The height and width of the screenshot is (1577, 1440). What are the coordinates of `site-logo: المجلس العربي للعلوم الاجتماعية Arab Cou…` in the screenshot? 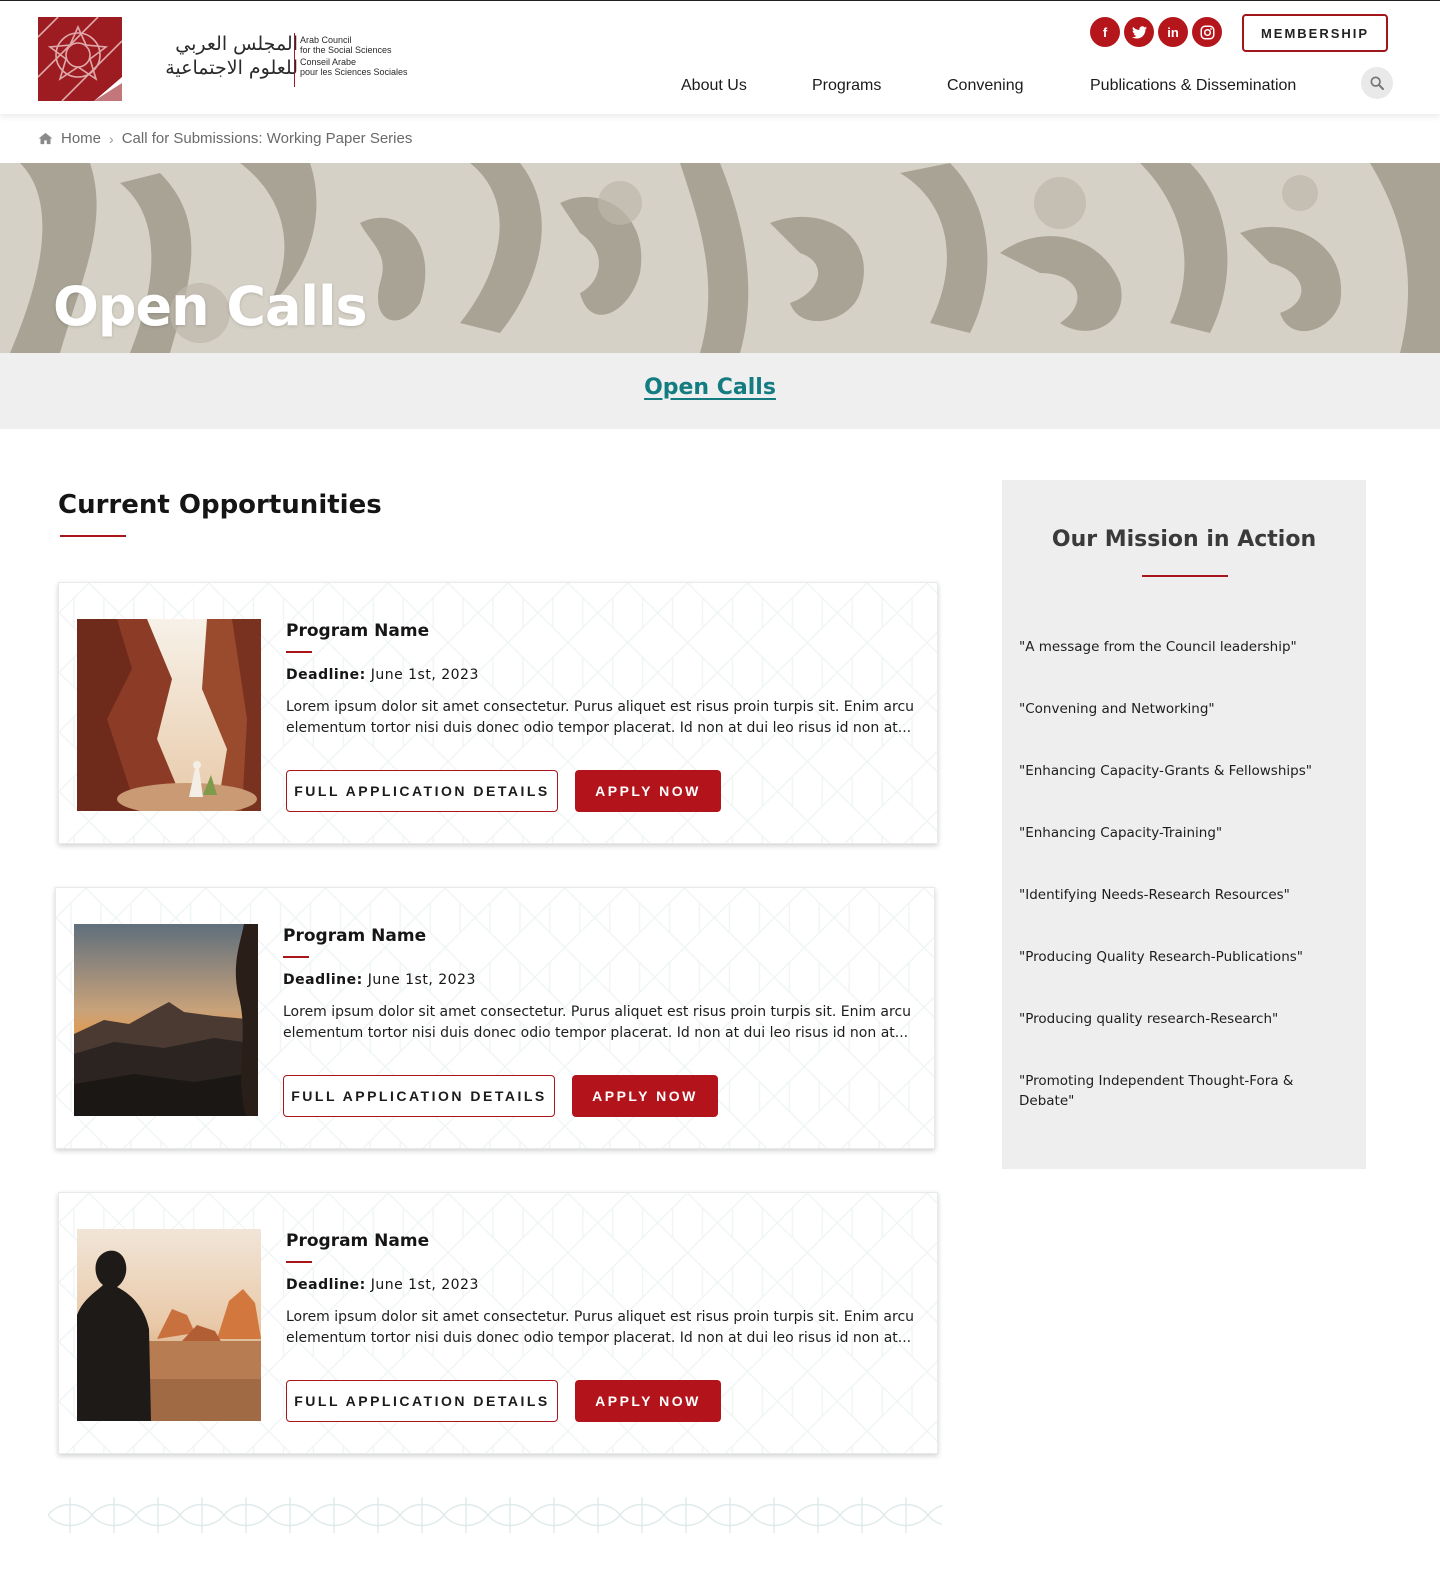 It's located at (238, 59).